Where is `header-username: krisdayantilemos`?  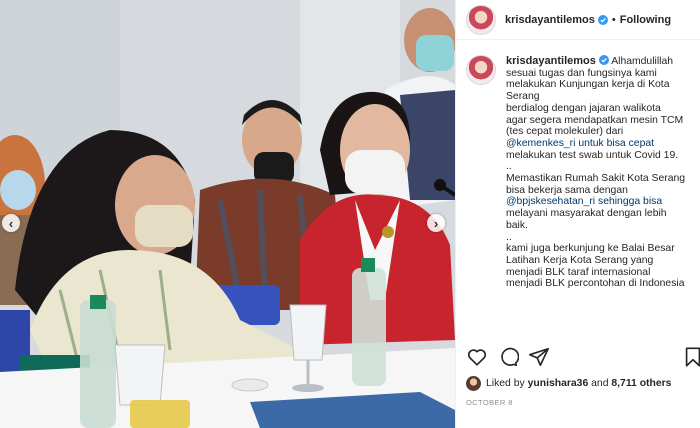
header-username: krisdayantilemos is located at coordinates (550, 20).